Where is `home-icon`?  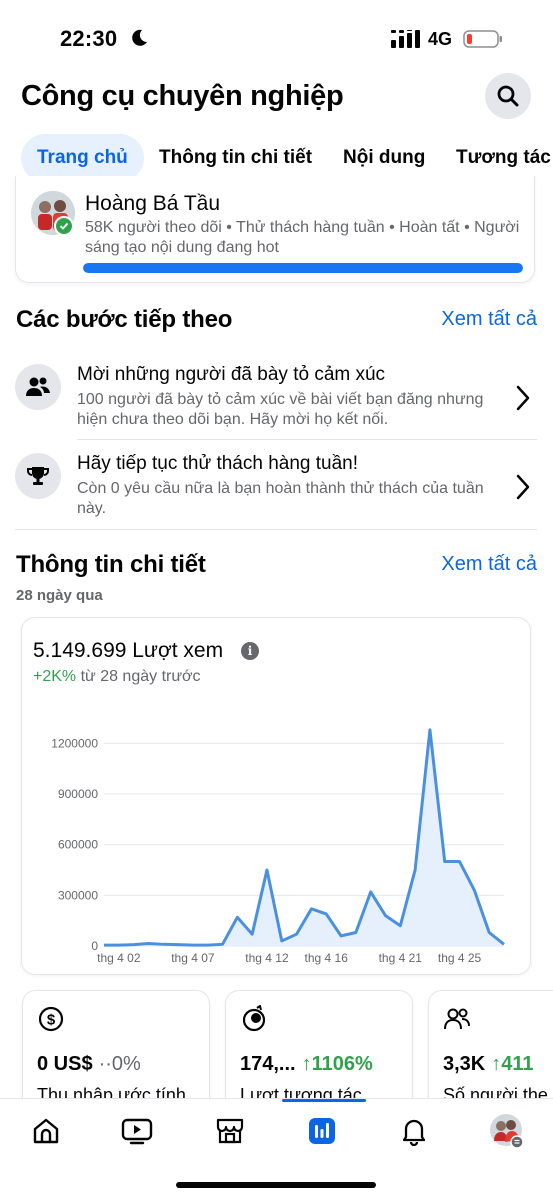
home-icon is located at coordinates (46, 1131).